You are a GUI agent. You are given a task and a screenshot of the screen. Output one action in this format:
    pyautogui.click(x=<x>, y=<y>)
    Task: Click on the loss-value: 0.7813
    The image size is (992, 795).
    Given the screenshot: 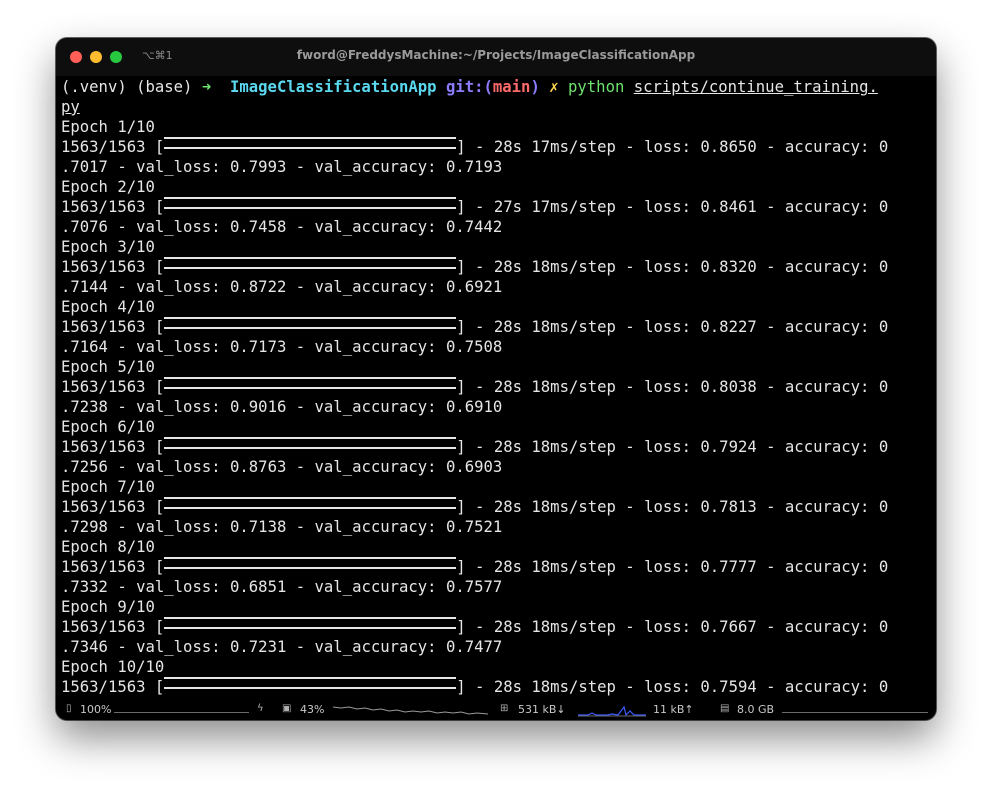 What is the action you would take?
    pyautogui.click(x=728, y=507)
    